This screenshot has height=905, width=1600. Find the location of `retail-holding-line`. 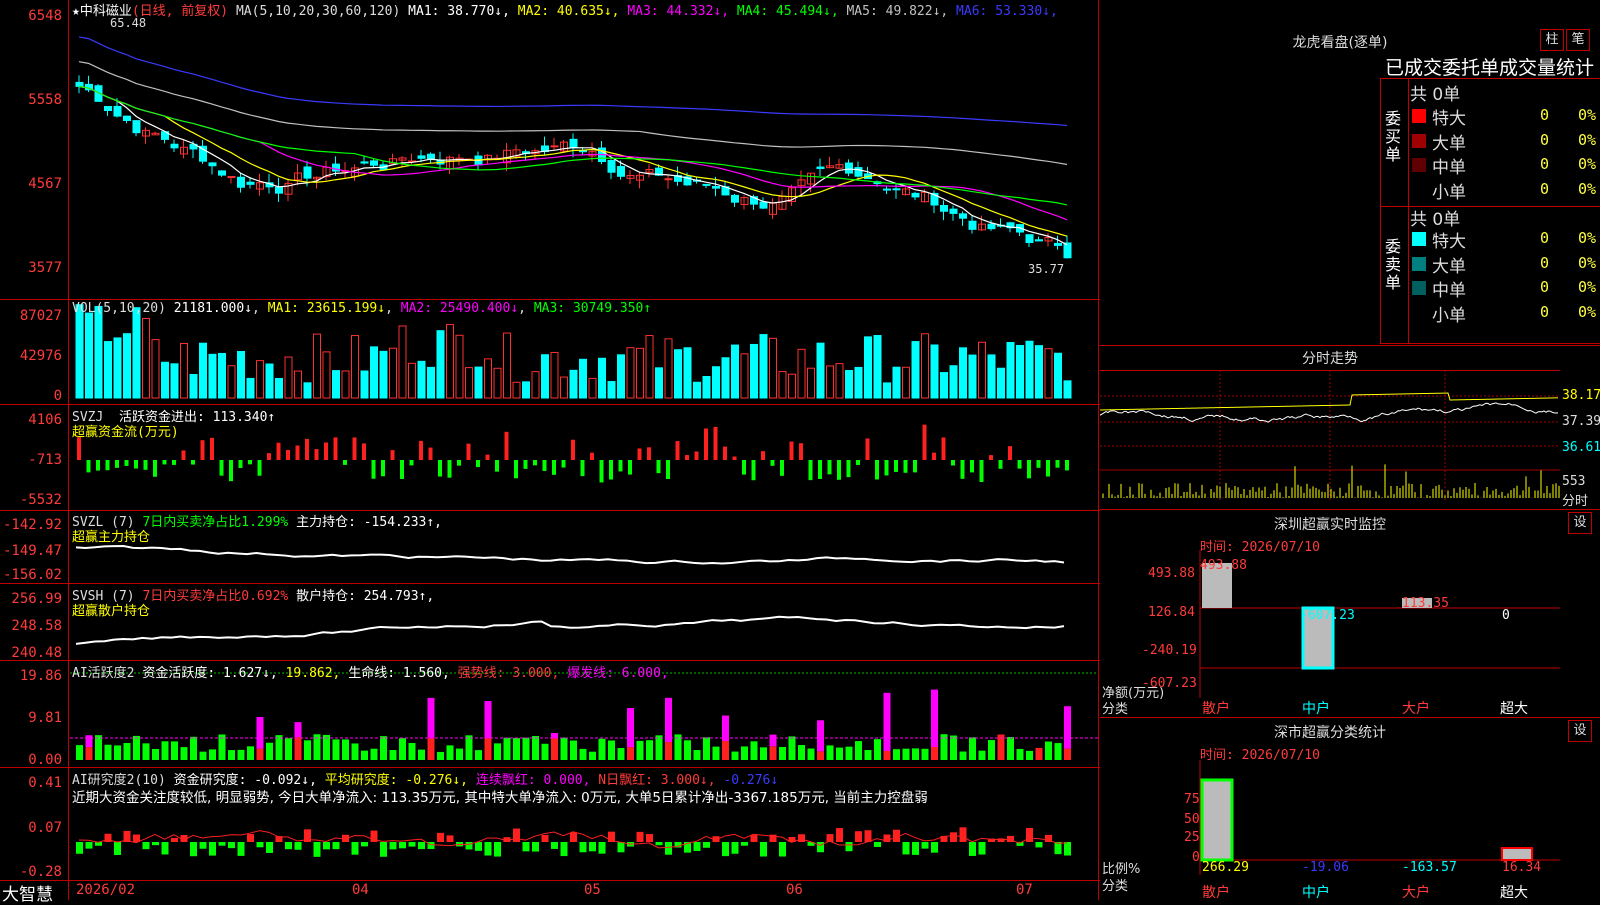

retail-holding-line is located at coordinates (570, 630).